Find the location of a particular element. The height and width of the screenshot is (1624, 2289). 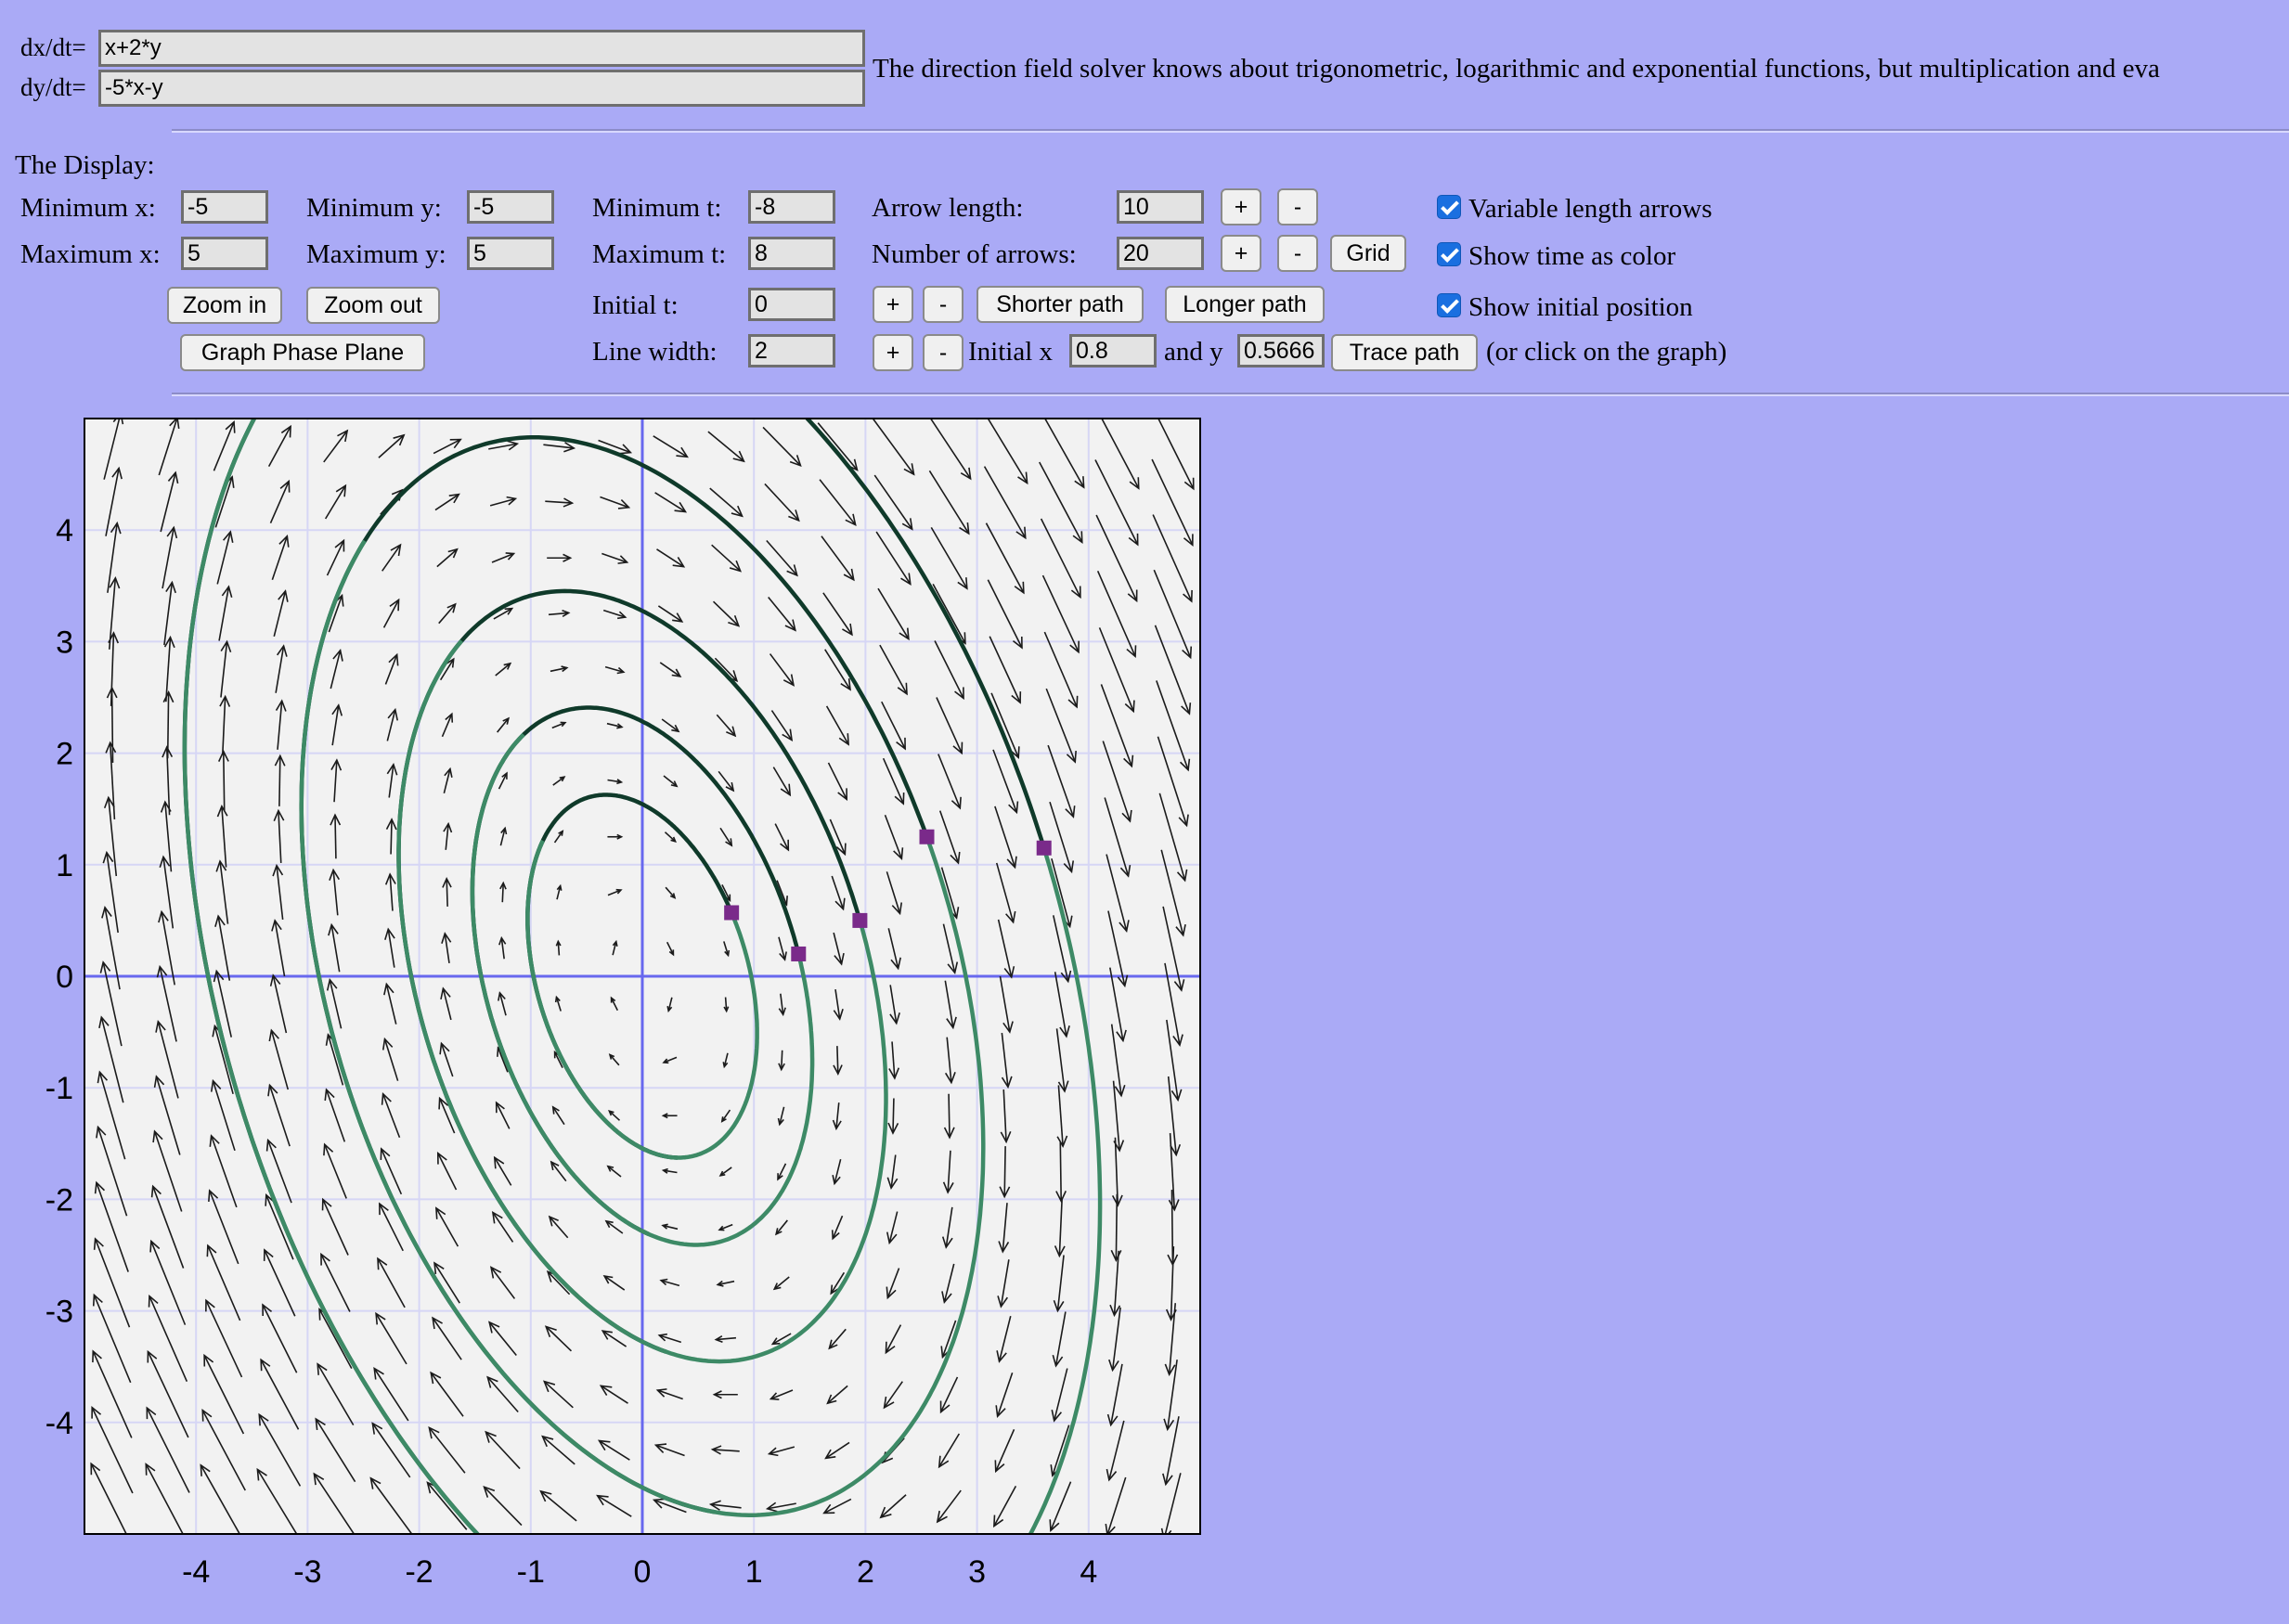

y-tick-label: -4 is located at coordinates (59, 1424).